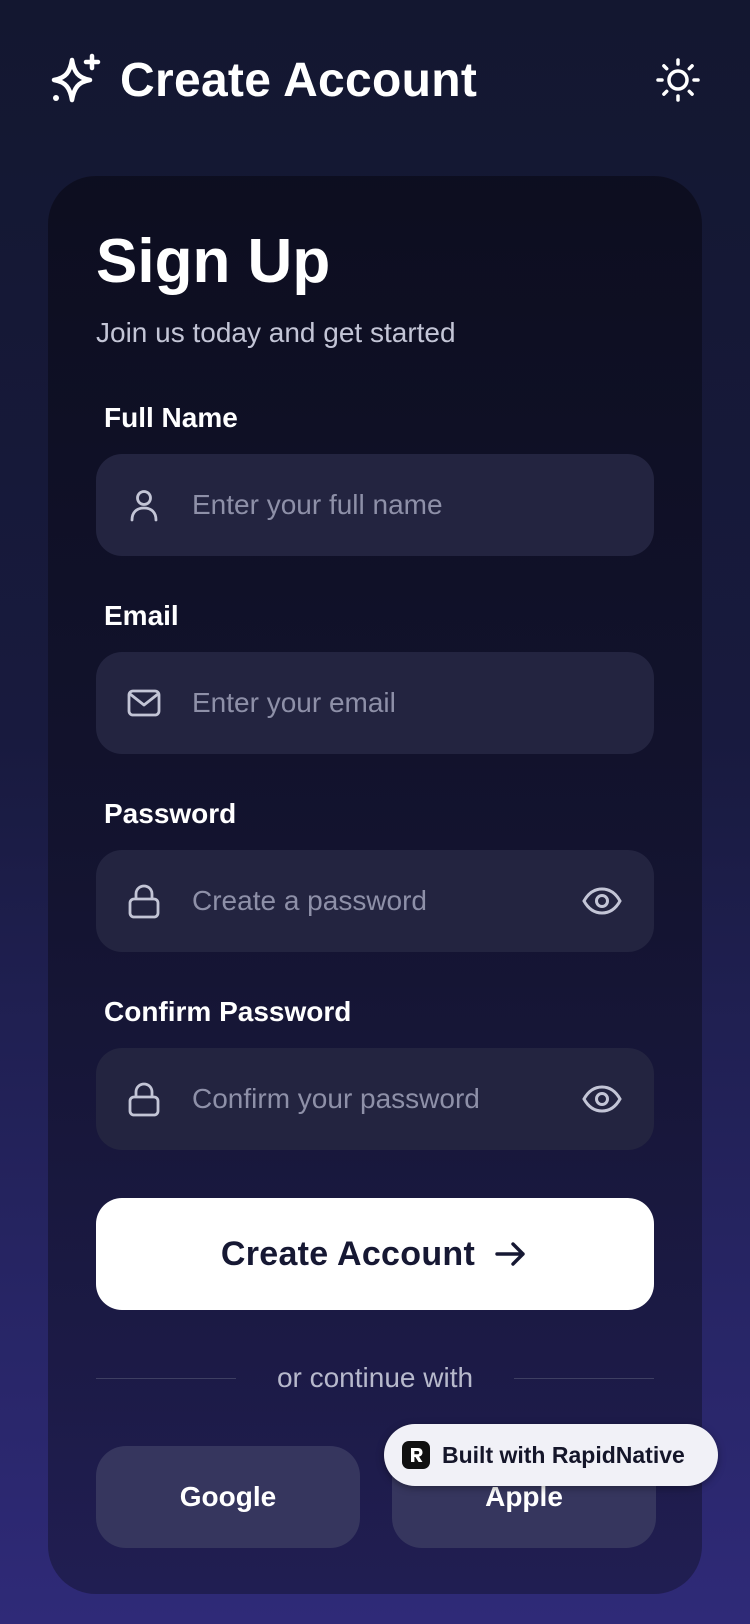 This screenshot has width=750, height=1624. What do you see at coordinates (299, 80) in the screenshot?
I see `app-title: Create Account` at bounding box center [299, 80].